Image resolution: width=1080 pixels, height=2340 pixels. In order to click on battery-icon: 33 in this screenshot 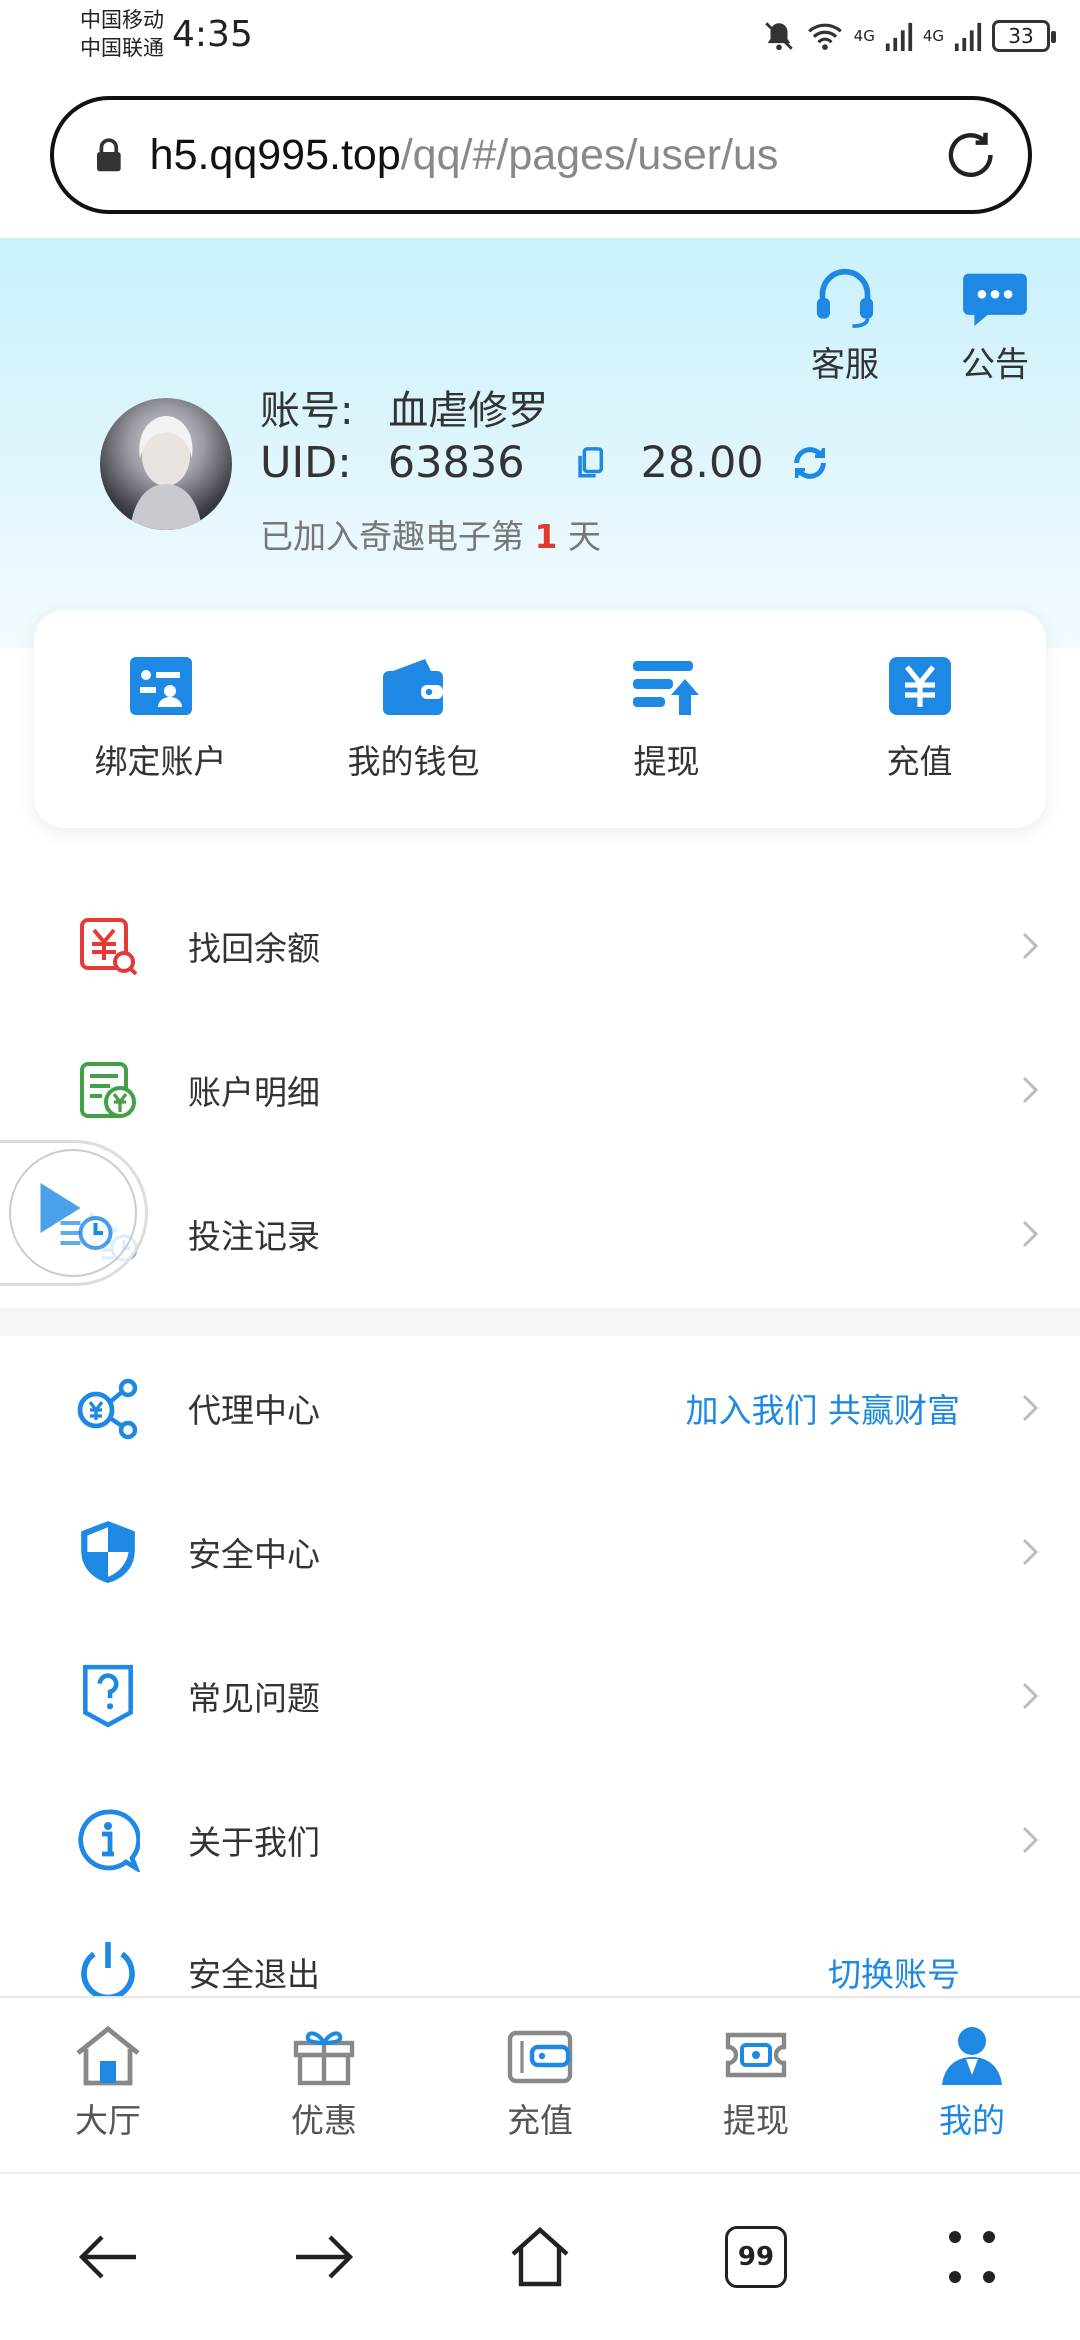, I will do `click(1024, 36)`.